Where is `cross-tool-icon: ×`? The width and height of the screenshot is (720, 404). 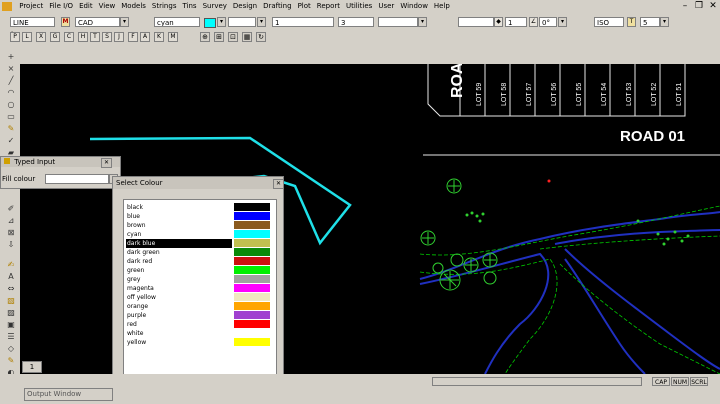
cross-tool-icon: × is located at coordinates (11, 68).